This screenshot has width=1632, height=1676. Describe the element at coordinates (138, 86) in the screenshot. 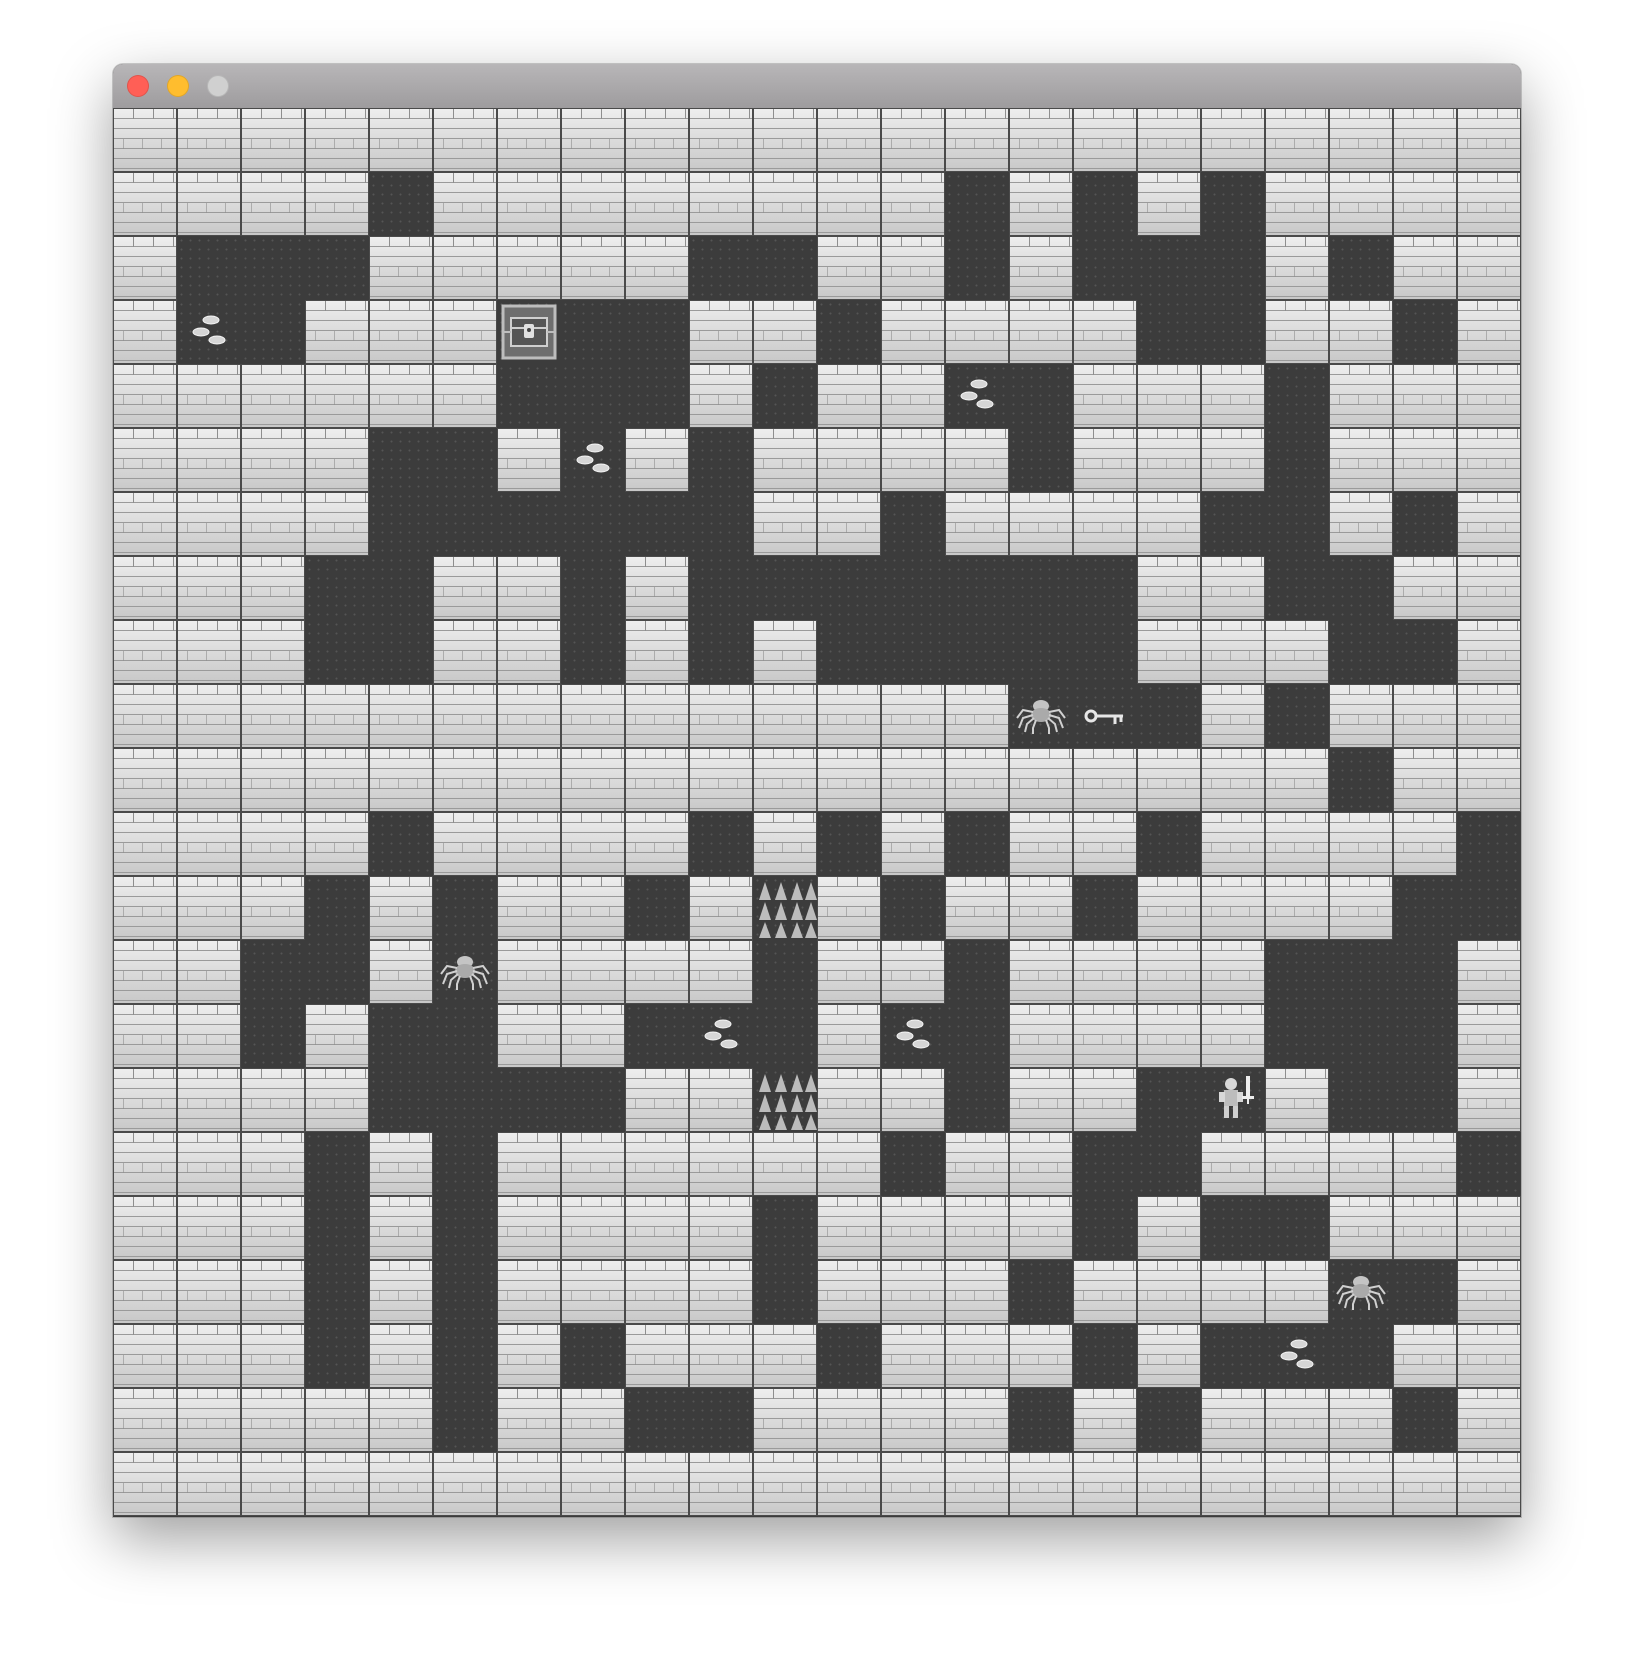

I see `close-button` at that location.